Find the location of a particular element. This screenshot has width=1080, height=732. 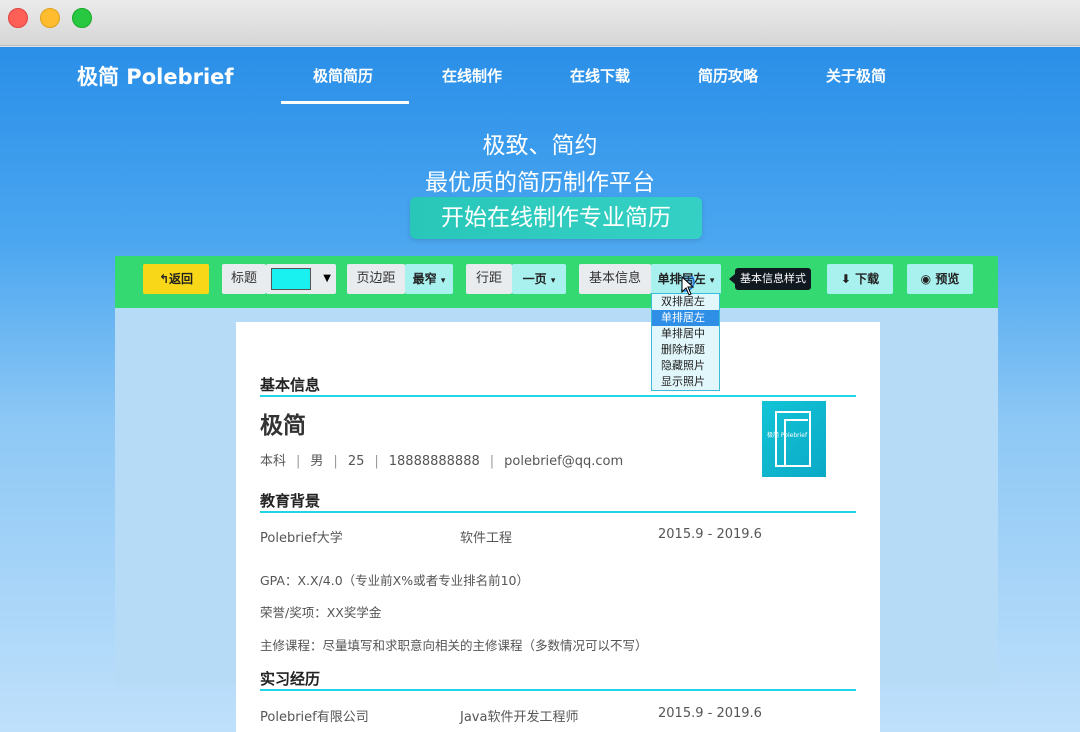

basic-info-label: 基本信息 is located at coordinates (615, 279).